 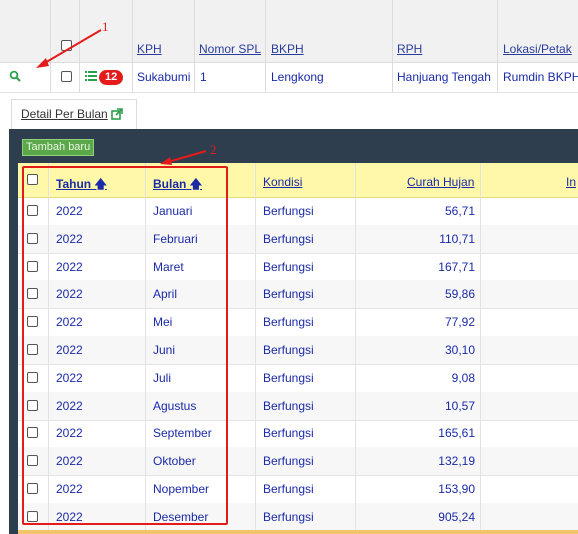 I want to click on annotation-arrows, so click(x=121, y=97).